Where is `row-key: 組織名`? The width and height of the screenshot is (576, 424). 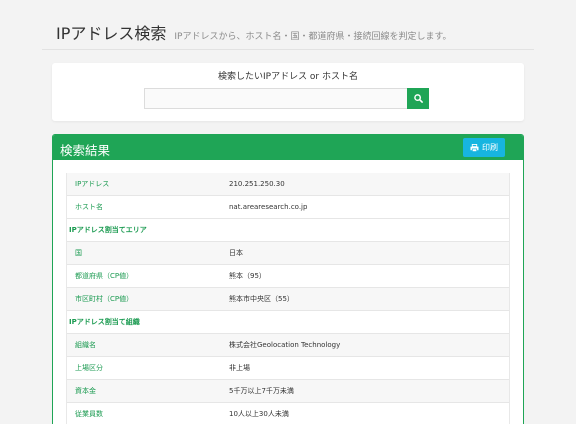 row-key: 組織名 is located at coordinates (85, 345).